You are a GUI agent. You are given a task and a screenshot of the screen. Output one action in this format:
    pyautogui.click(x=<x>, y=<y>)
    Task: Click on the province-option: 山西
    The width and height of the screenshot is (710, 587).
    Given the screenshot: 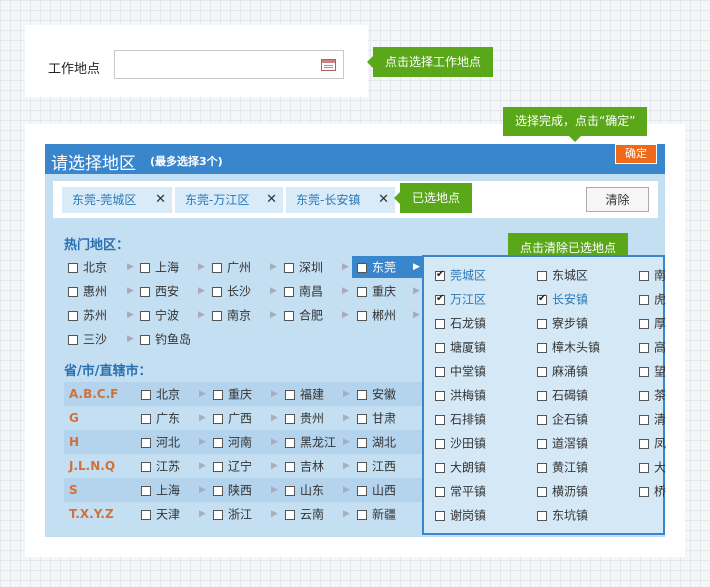 What is the action you would take?
    pyautogui.click(x=376, y=490)
    